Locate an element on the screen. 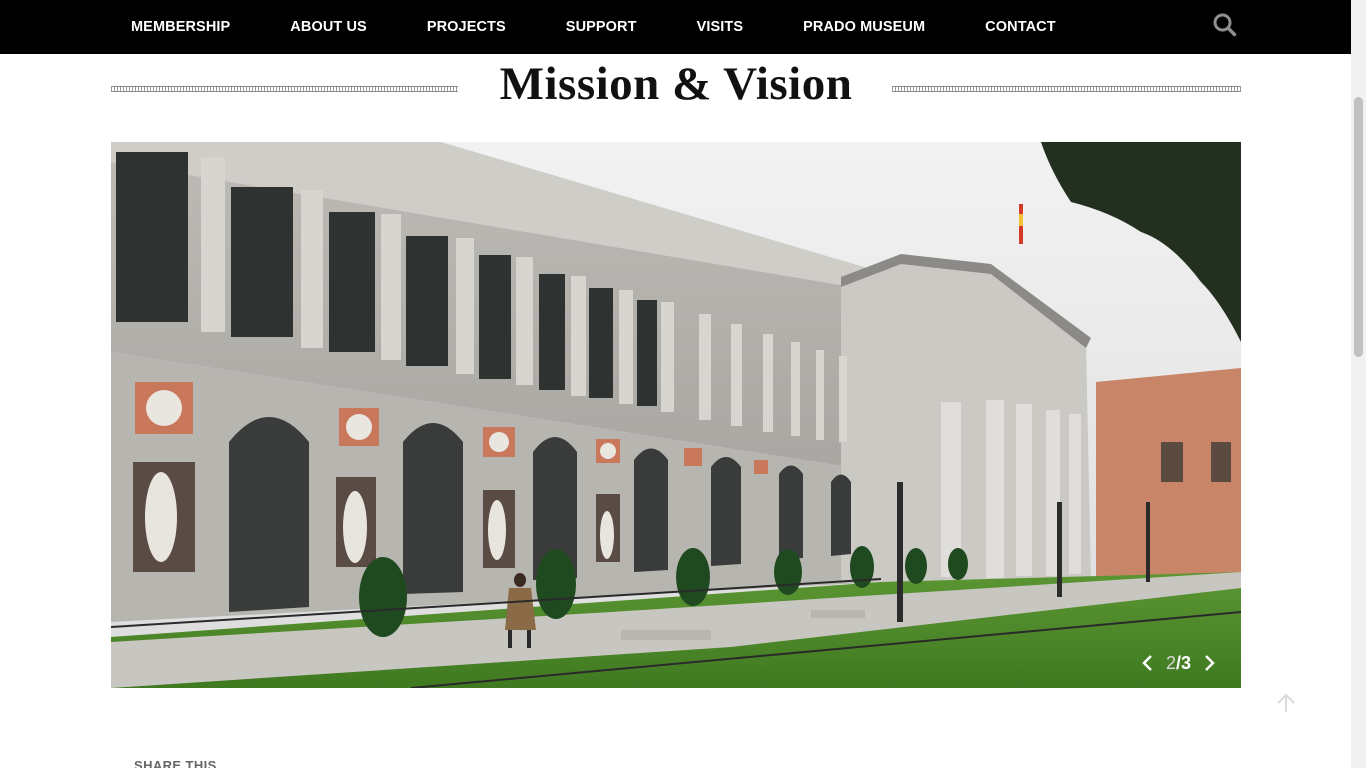 Image resolution: width=1366 pixels, height=768 pixels. scrollbar-thumb is located at coordinates (1358, 227).